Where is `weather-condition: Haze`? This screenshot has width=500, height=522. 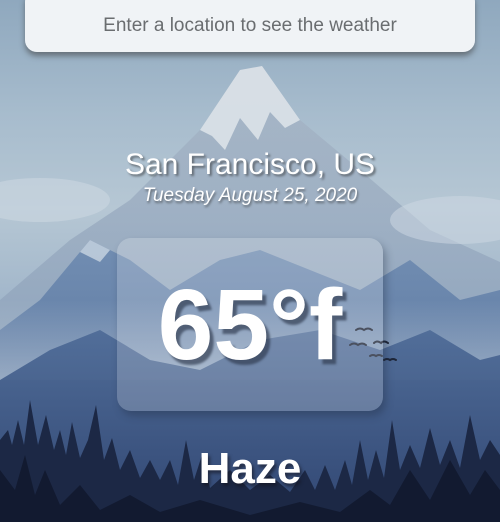 weather-condition: Haze is located at coordinates (250, 468).